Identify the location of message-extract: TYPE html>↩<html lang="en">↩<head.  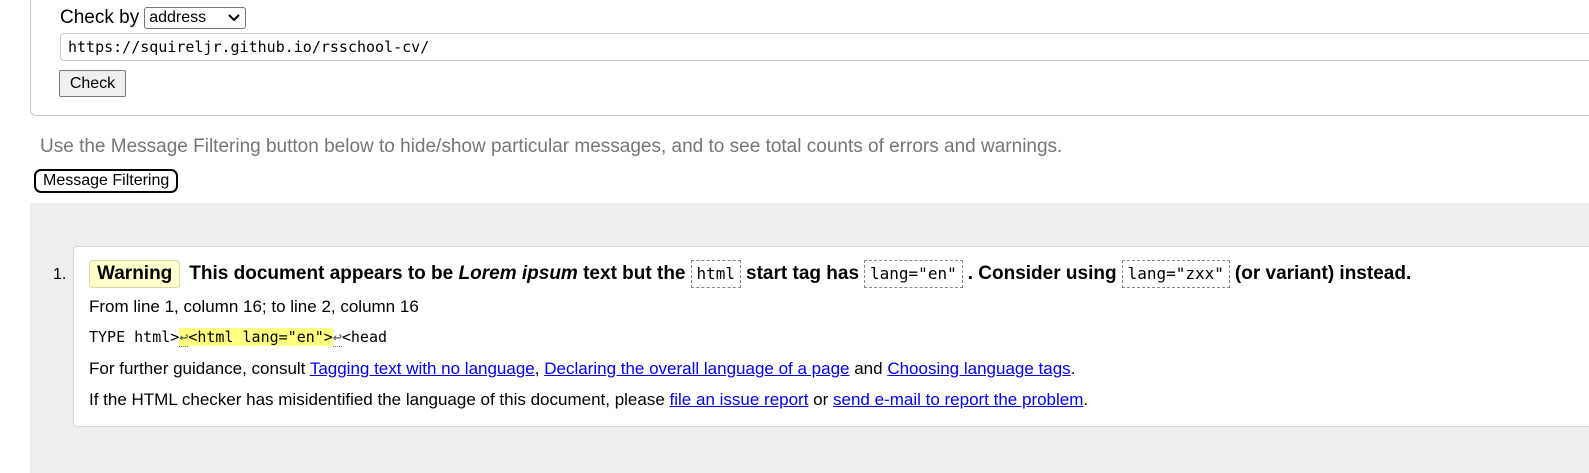
(238, 337).